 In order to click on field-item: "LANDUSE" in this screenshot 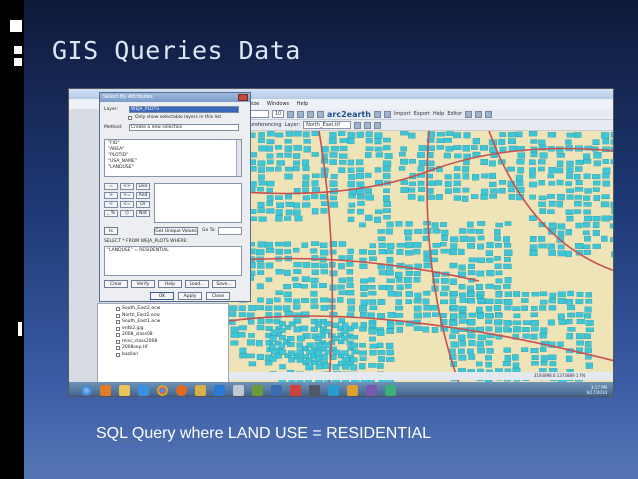, I will do `click(173, 168)`.